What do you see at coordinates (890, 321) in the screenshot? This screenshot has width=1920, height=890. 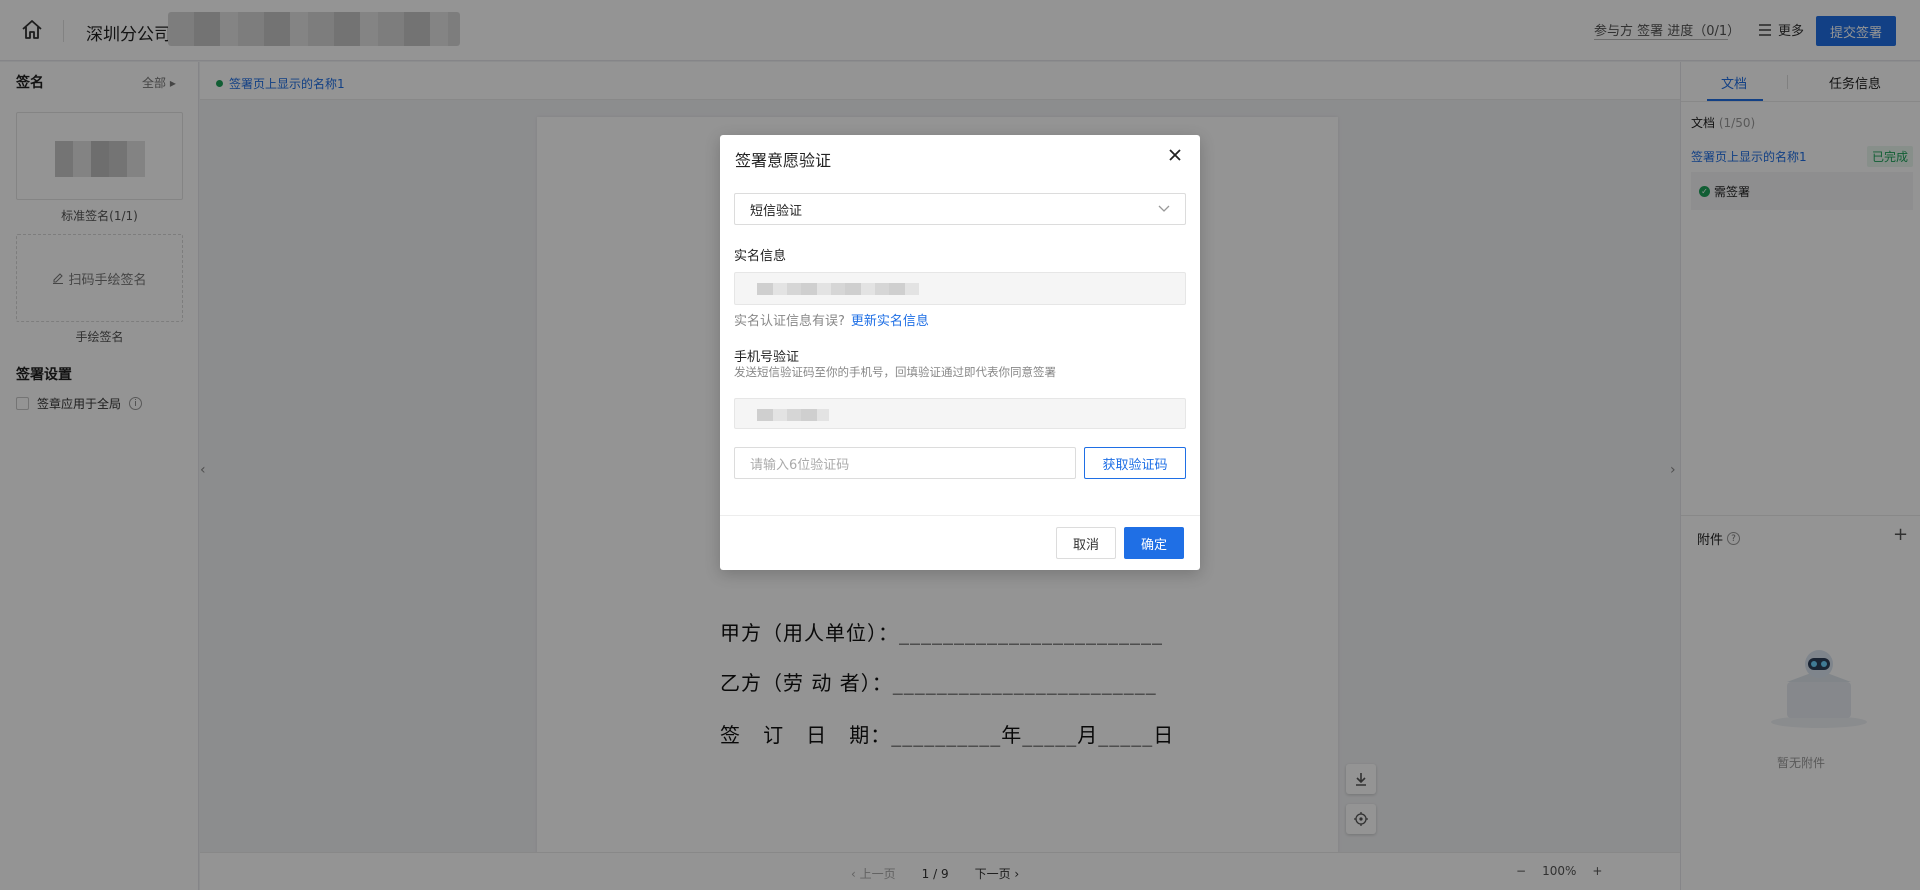 I see `update-realname-link: 更新实名信息` at bounding box center [890, 321].